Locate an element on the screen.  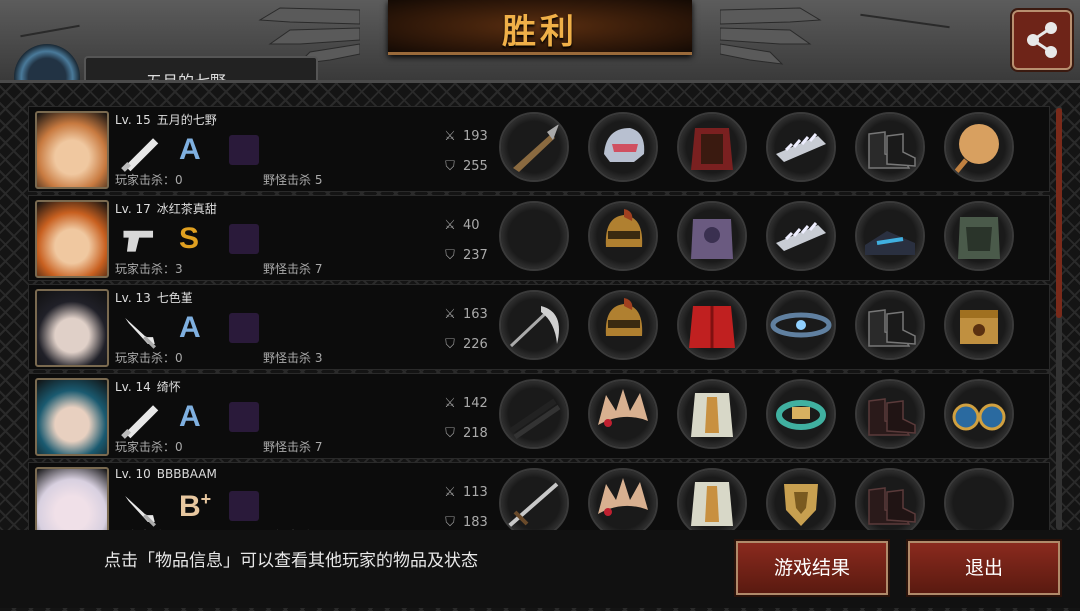
player-row: Lv. 15 五月的七野 A 玩家击杀：0 野怪击杀 5 ⚔ 193 ⛉ 255 is located at coordinates (539, 149).